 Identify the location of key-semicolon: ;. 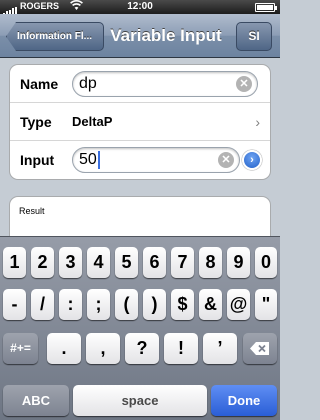
(98, 304).